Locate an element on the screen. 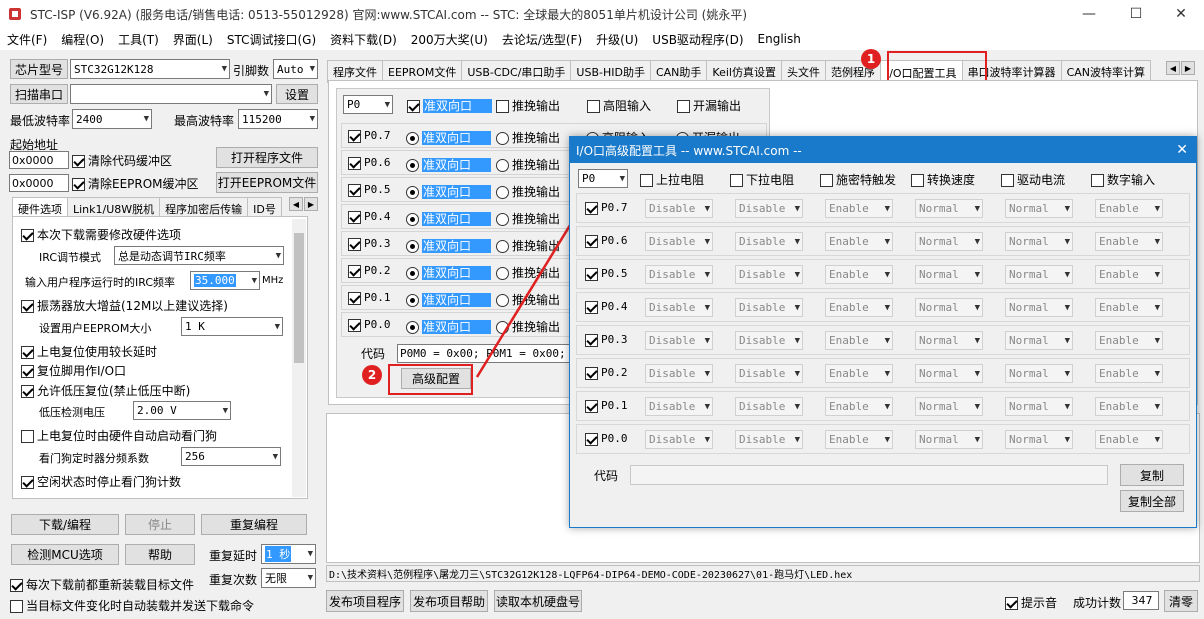  header-slew: 转换速度 is located at coordinates (943, 179).